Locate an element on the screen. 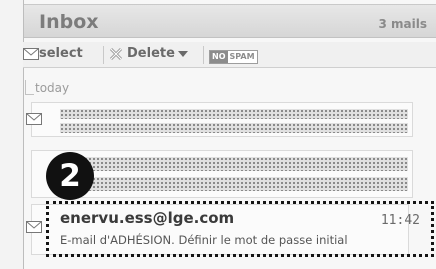 The image size is (436, 269). group-label-today: today is located at coordinates (52, 88).